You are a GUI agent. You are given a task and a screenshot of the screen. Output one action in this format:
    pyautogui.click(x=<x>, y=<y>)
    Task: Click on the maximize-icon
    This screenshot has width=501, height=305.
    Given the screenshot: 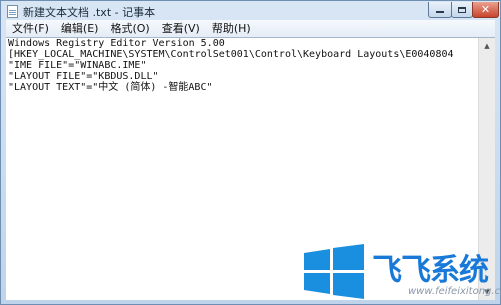 What is the action you would take?
    pyautogui.click(x=462, y=9)
    